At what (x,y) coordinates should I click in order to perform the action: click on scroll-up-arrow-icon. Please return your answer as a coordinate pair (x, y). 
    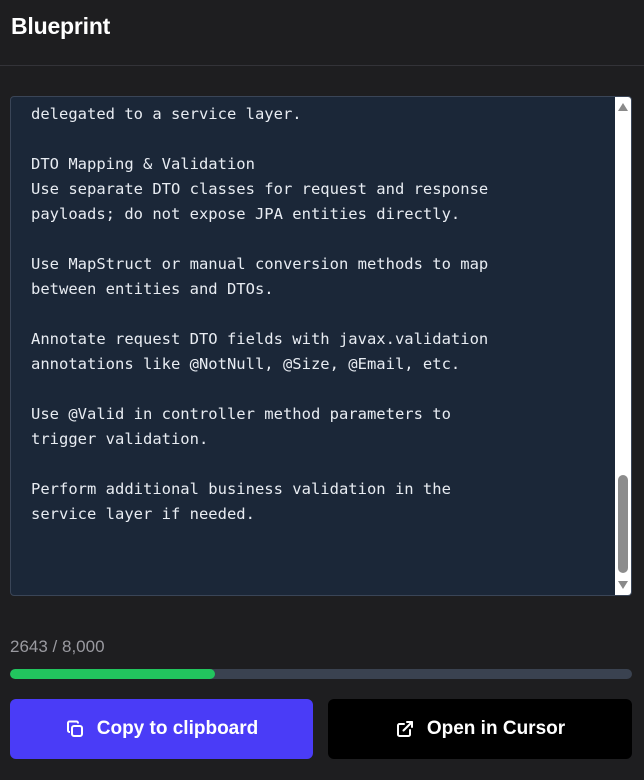
    Looking at the image, I should click on (623, 107).